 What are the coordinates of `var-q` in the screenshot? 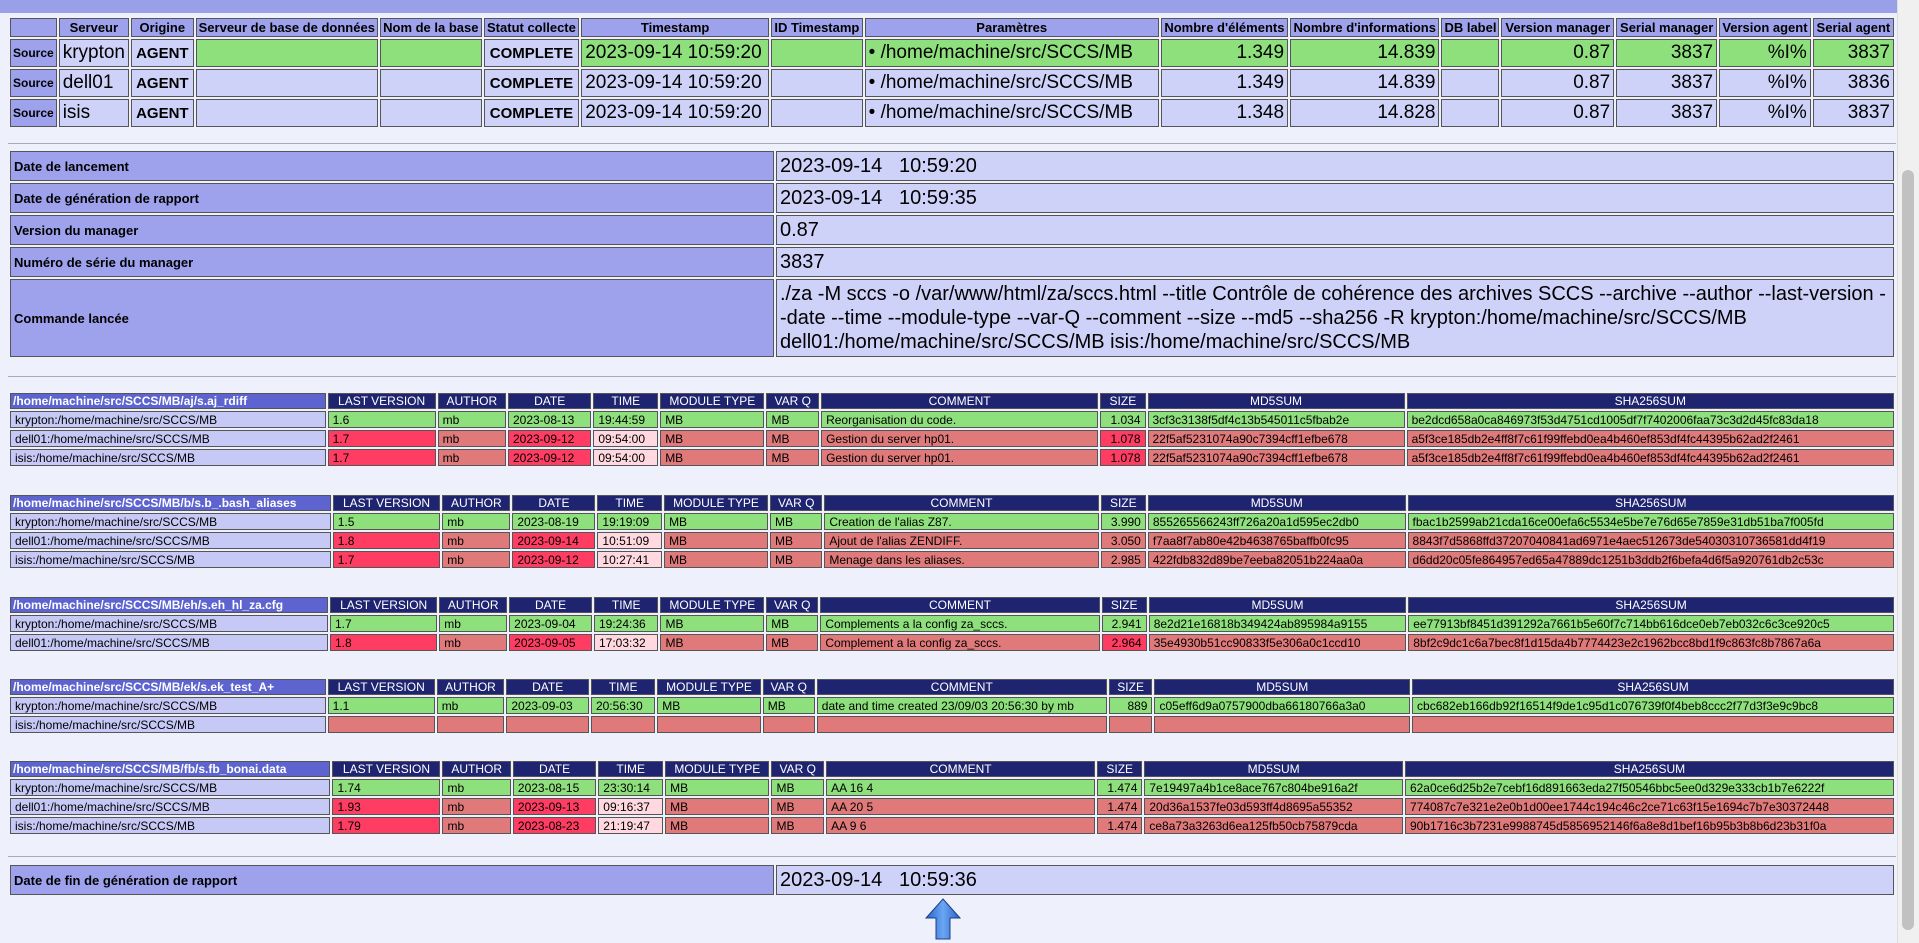 It's located at (788, 724).